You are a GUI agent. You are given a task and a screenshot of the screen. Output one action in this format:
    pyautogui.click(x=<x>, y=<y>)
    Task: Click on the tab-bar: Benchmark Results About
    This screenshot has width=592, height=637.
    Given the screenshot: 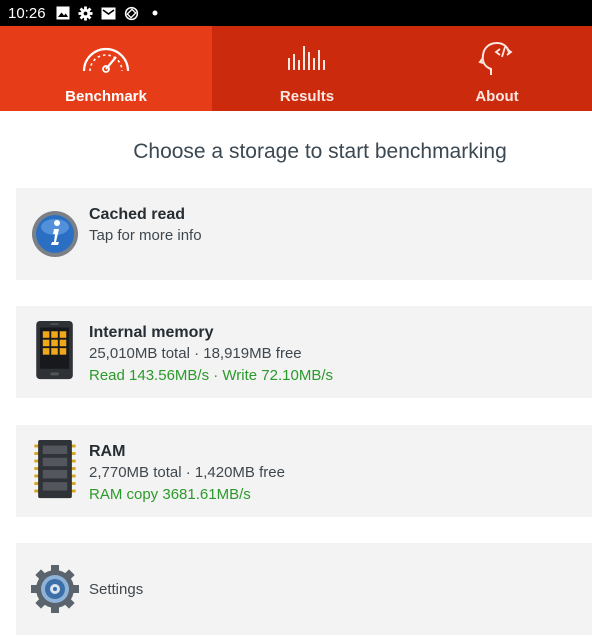 What is the action you would take?
    pyautogui.click(x=296, y=68)
    